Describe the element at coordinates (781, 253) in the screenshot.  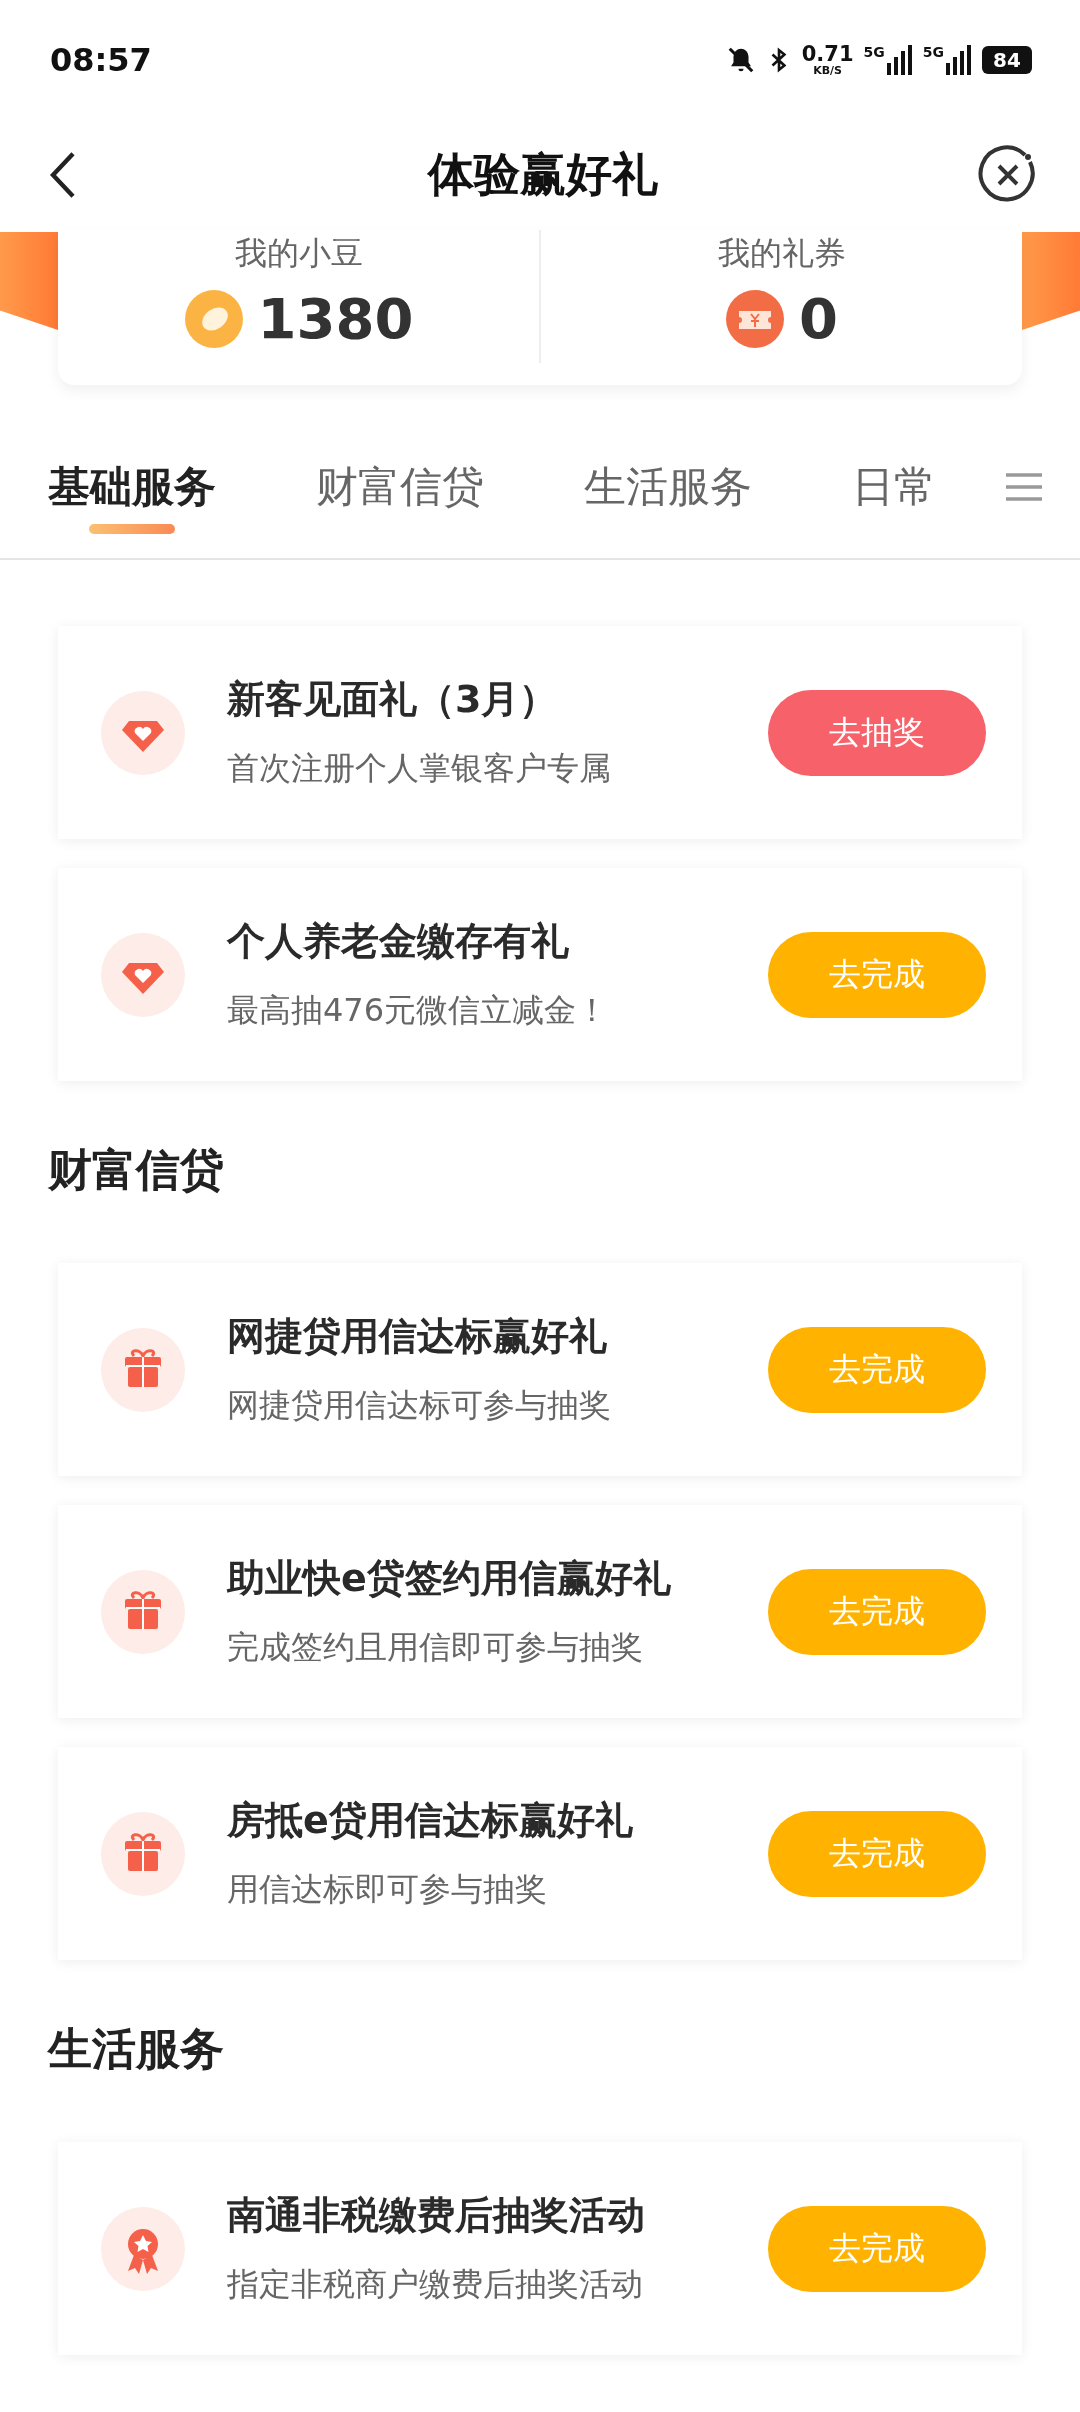
I see `summary-label: 我的礼券` at that location.